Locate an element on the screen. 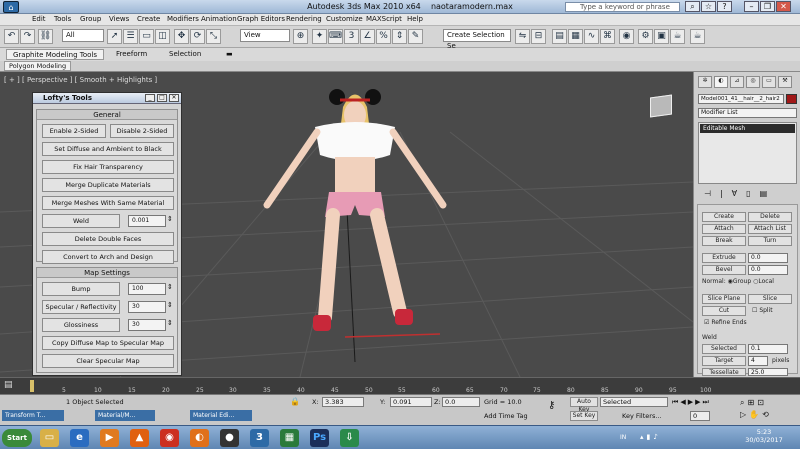  x-coordinate-input: 3.383 is located at coordinates (343, 402).